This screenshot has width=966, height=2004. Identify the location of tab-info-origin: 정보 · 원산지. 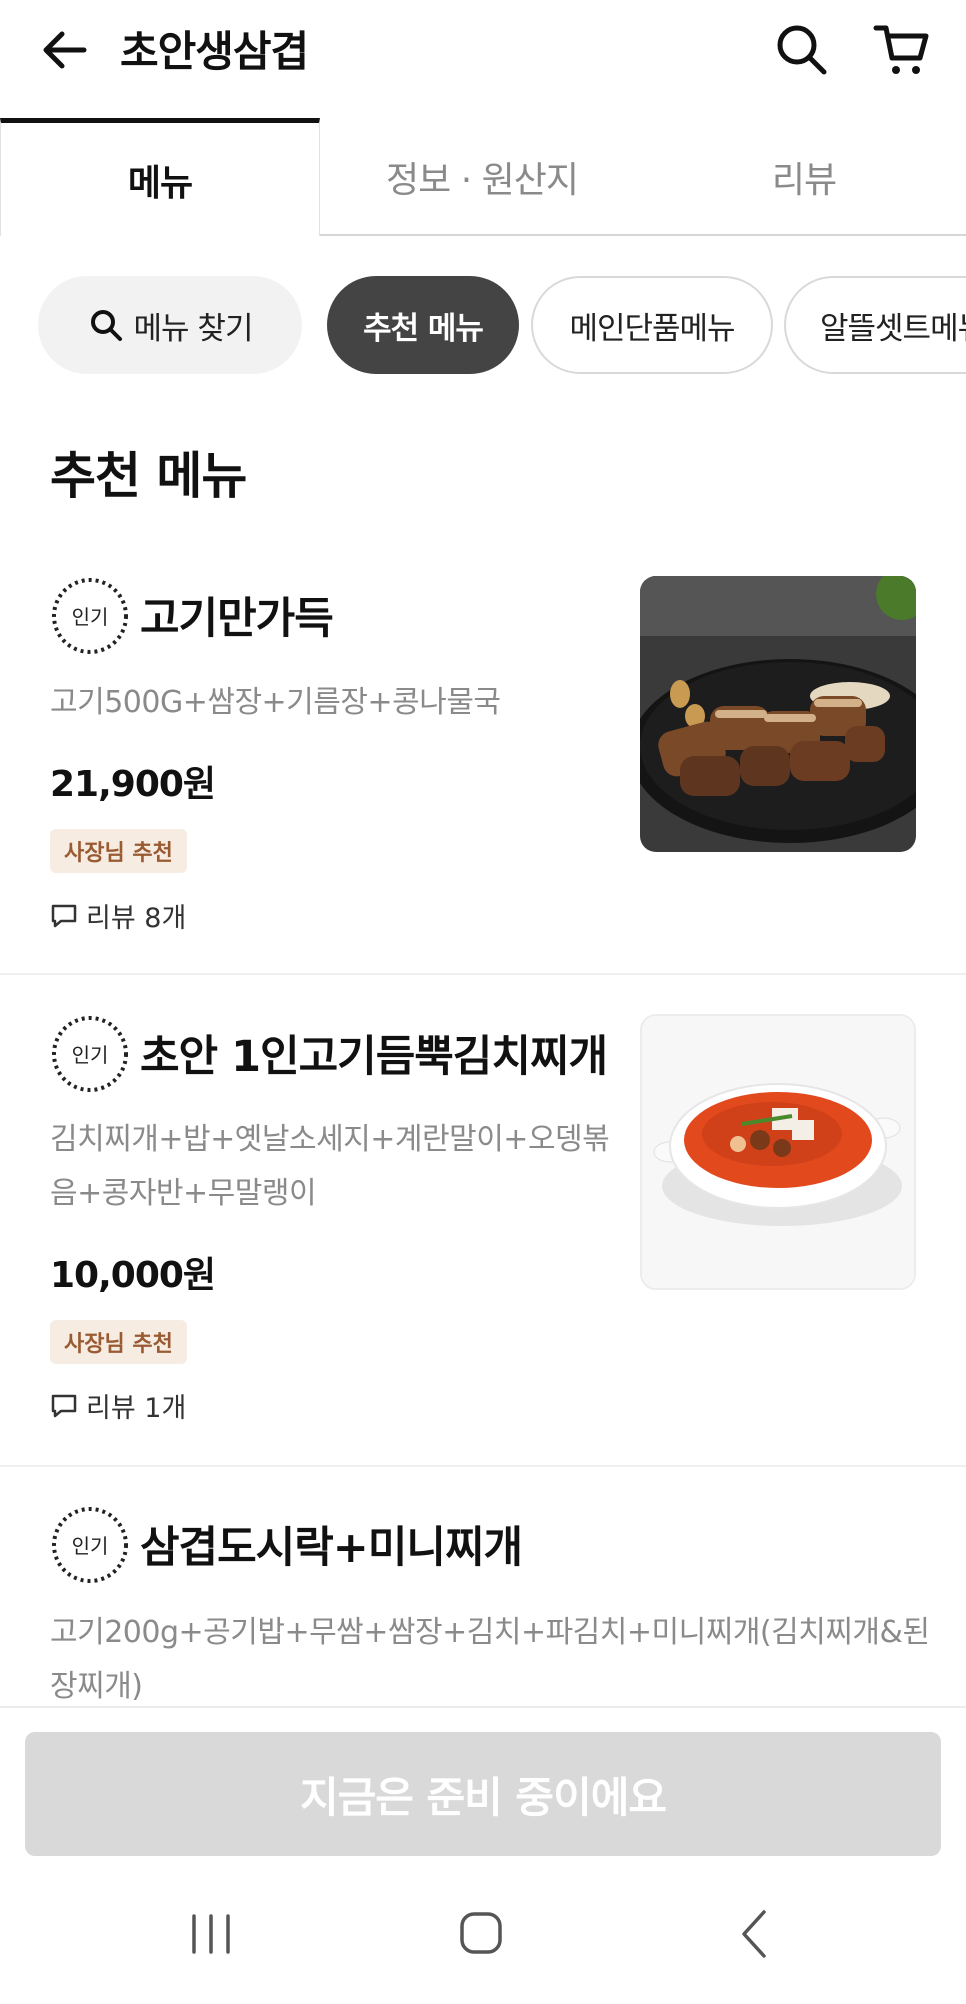
(482, 177).